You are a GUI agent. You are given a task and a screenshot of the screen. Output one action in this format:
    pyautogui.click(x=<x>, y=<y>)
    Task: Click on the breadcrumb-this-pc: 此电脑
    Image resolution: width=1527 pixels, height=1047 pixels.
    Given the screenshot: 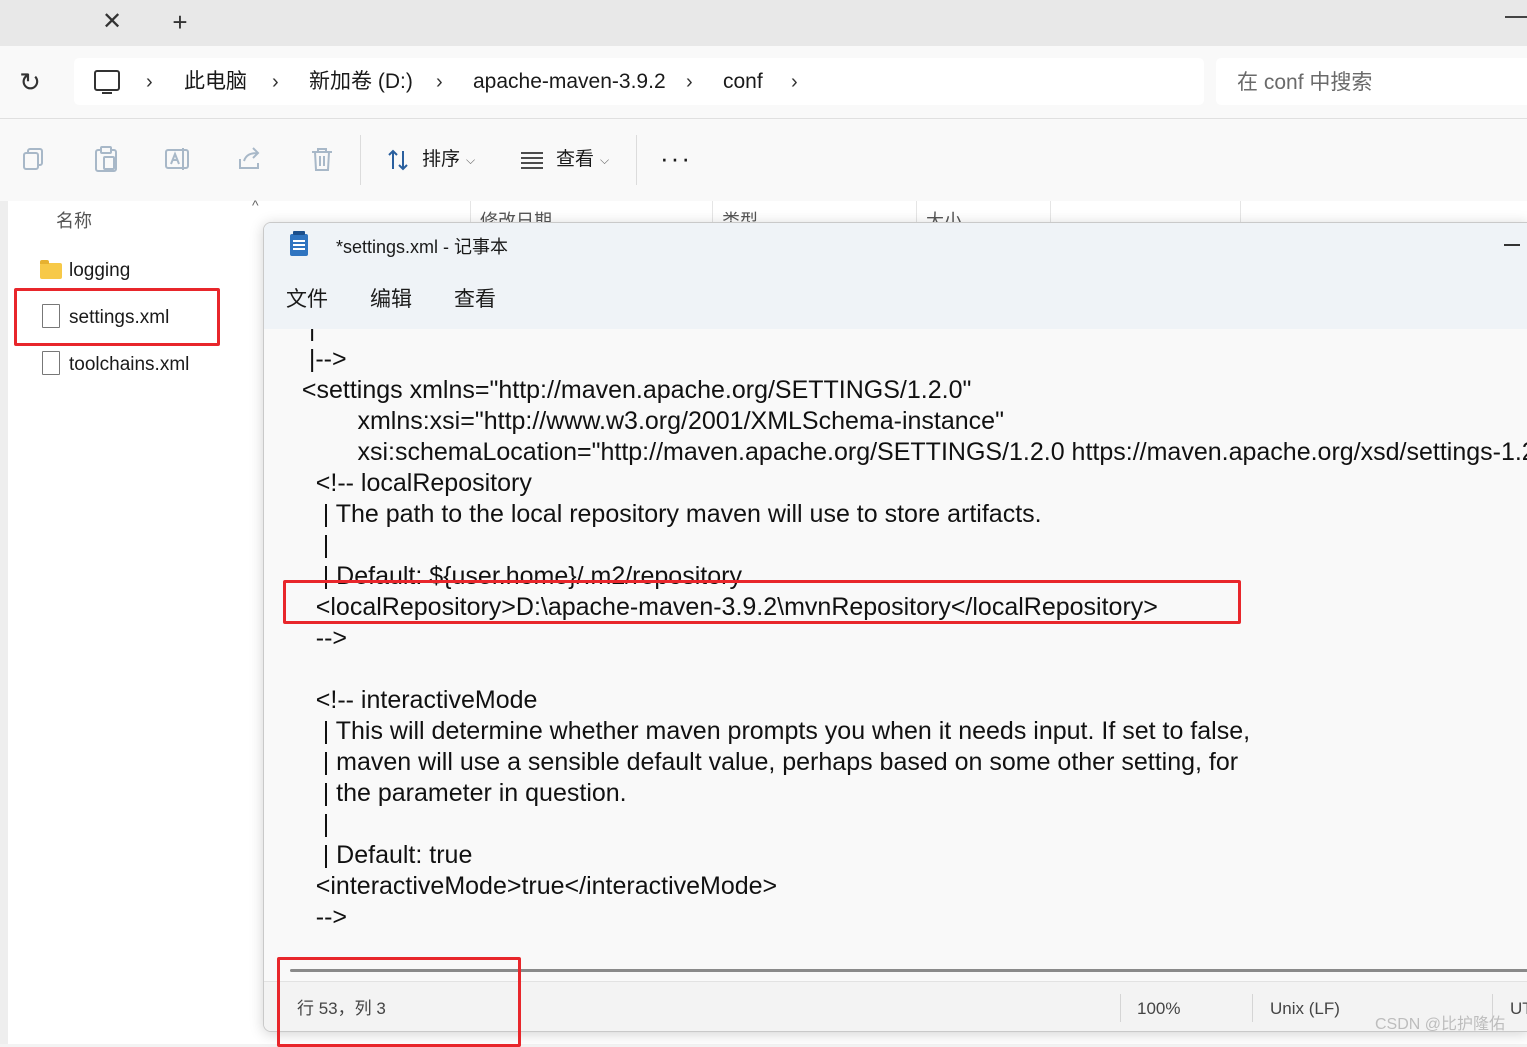 What is the action you would take?
    pyautogui.click(x=215, y=82)
    